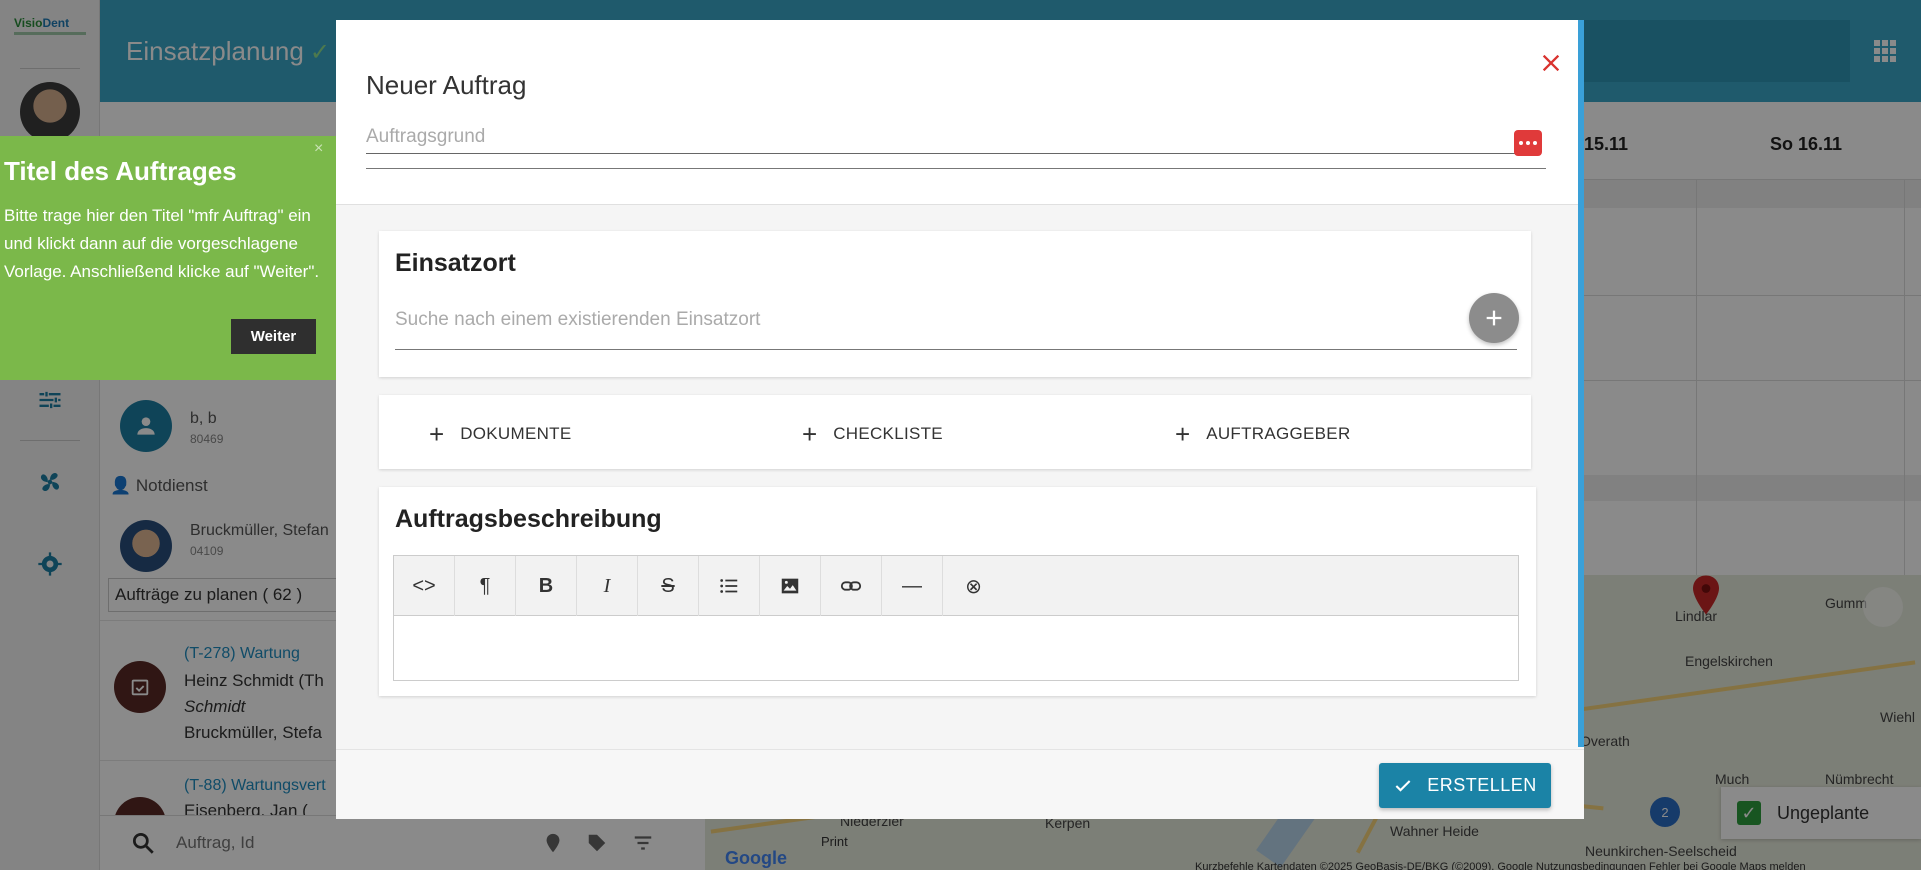 The width and height of the screenshot is (1921, 870). What do you see at coordinates (1551, 63) in the screenshot?
I see `close-icon` at bounding box center [1551, 63].